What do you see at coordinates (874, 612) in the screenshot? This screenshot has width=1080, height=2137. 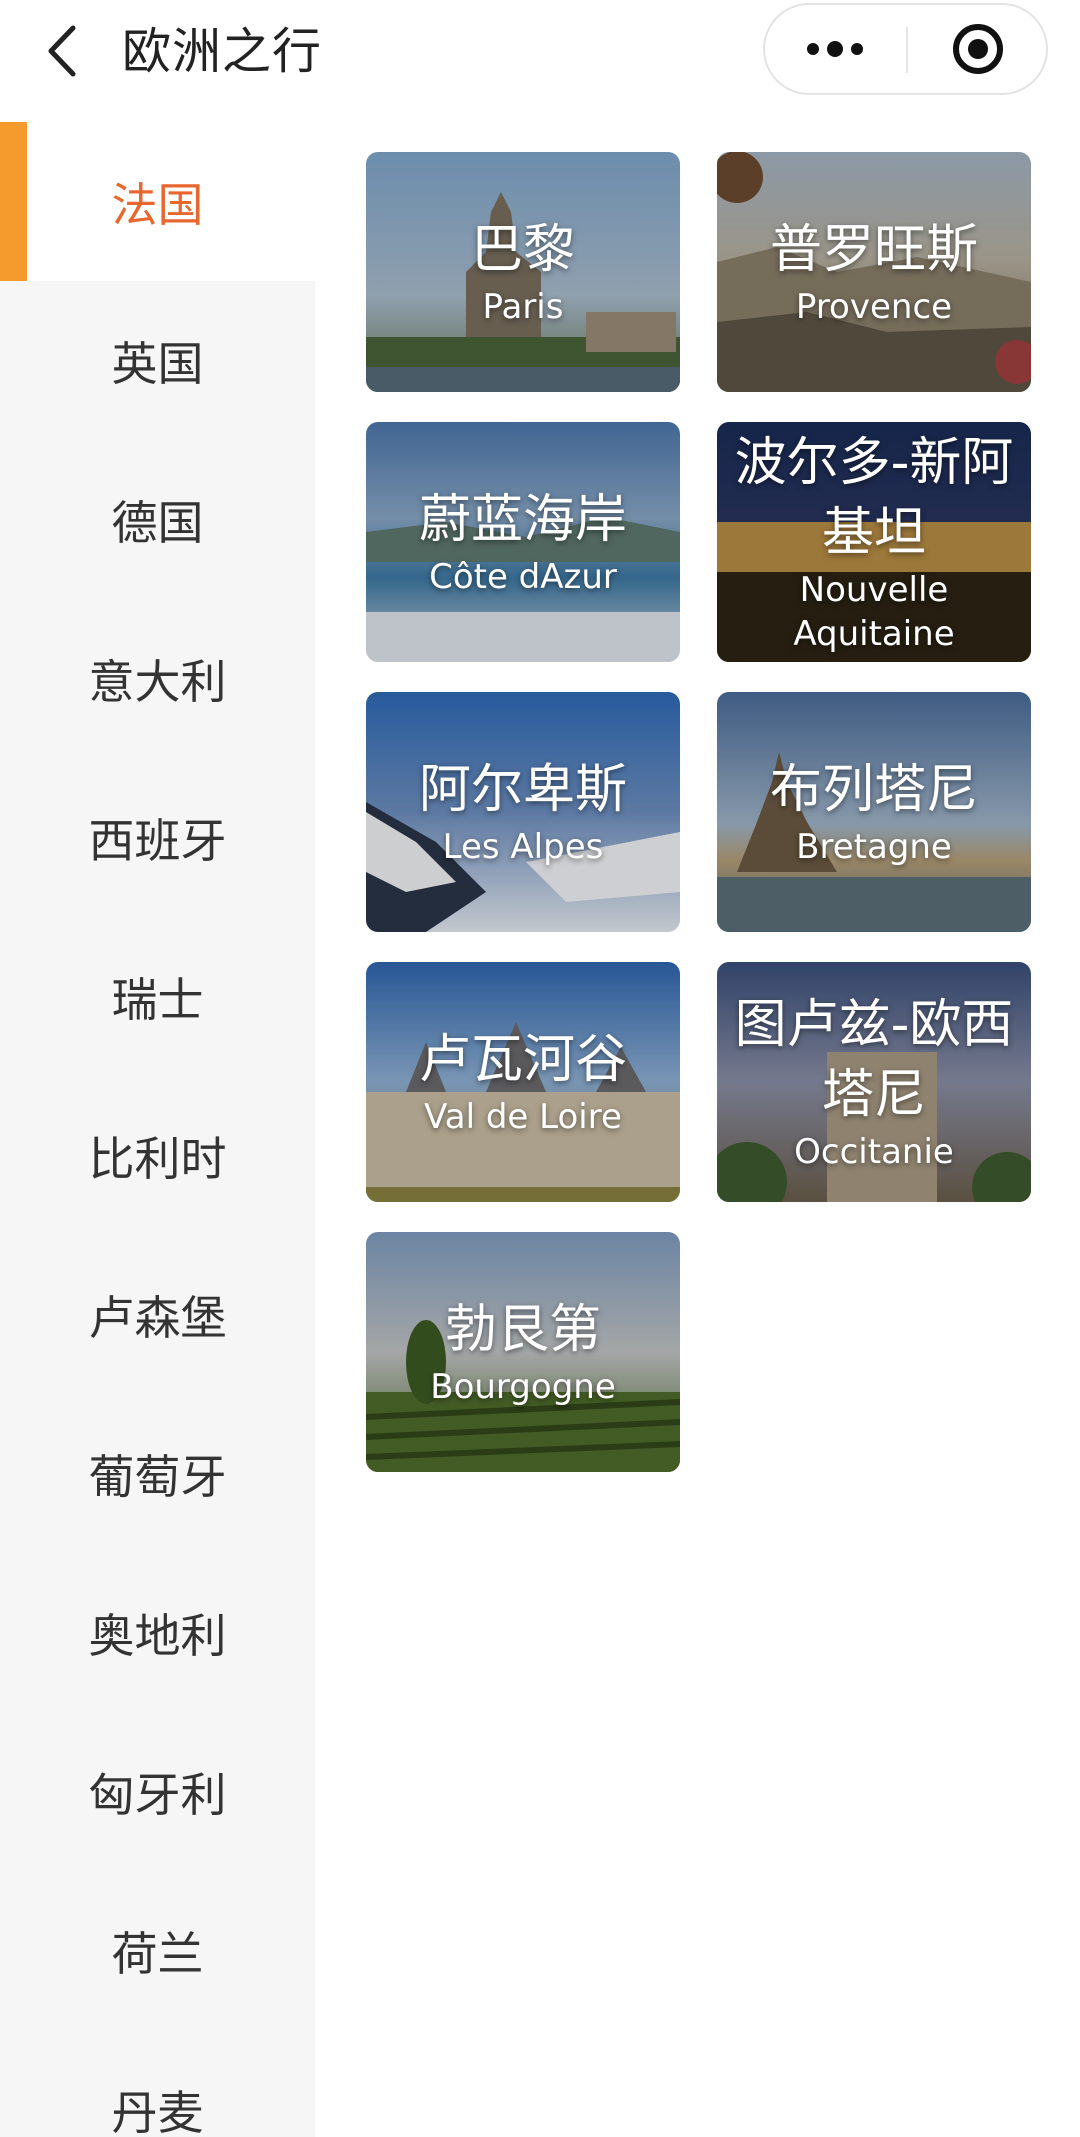 I see `region-name-en: Nouvelle Aquitaine` at bounding box center [874, 612].